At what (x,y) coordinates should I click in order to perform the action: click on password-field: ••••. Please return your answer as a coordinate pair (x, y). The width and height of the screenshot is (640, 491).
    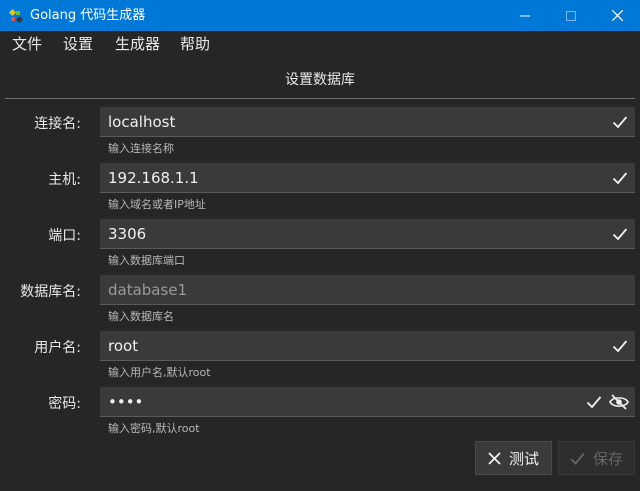
    Looking at the image, I should click on (367, 402).